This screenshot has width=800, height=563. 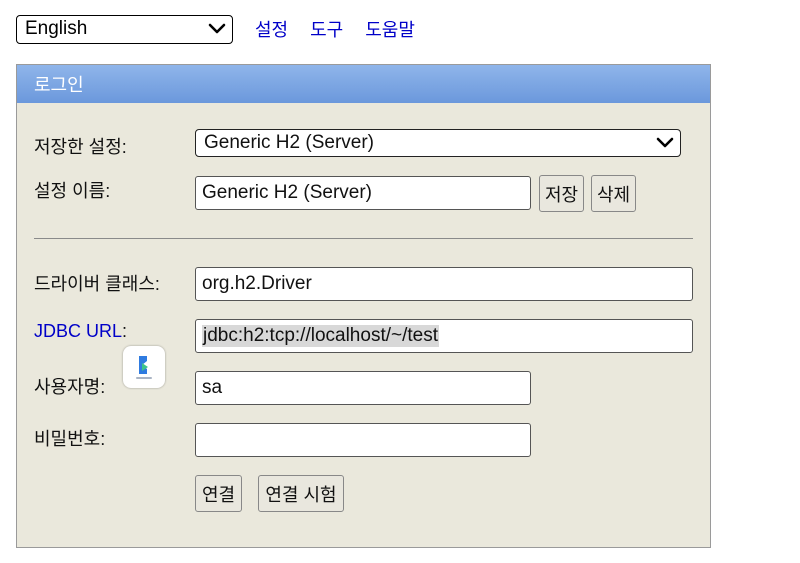 I want to click on saved-settings-value: Generic H2 (Server), so click(x=289, y=142).